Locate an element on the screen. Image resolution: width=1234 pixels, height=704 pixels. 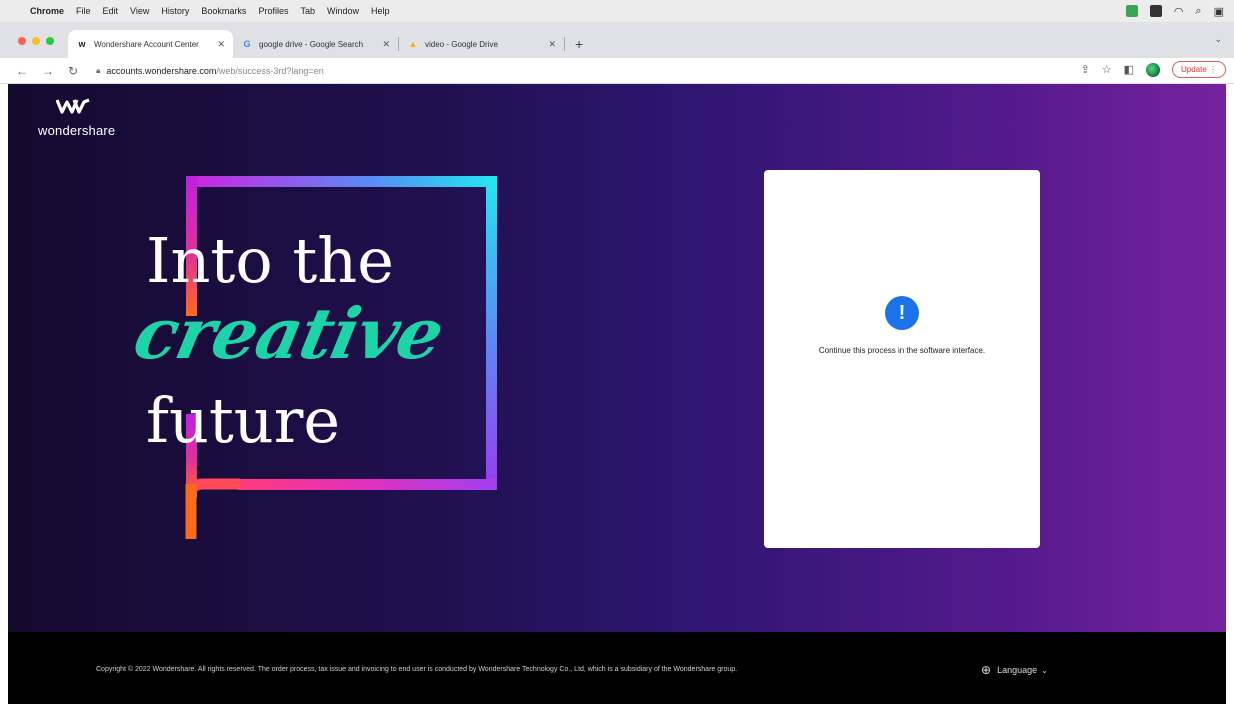
close-window-button is located at coordinates (22, 41).